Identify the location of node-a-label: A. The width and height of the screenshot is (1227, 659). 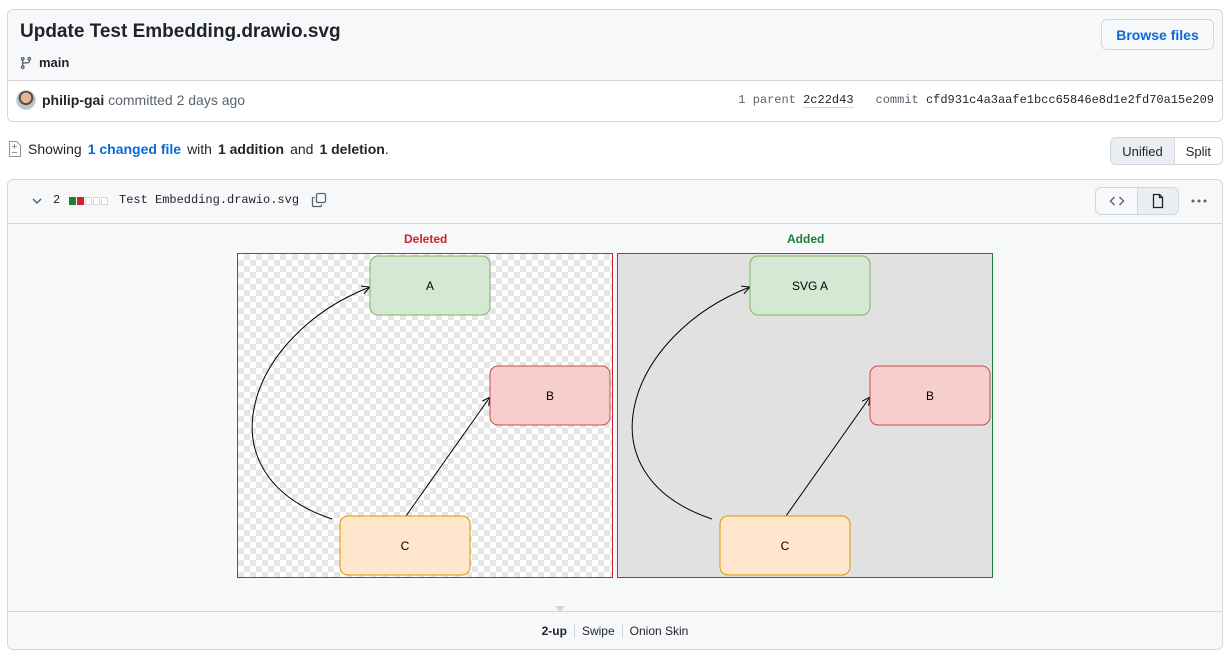
(430, 286).